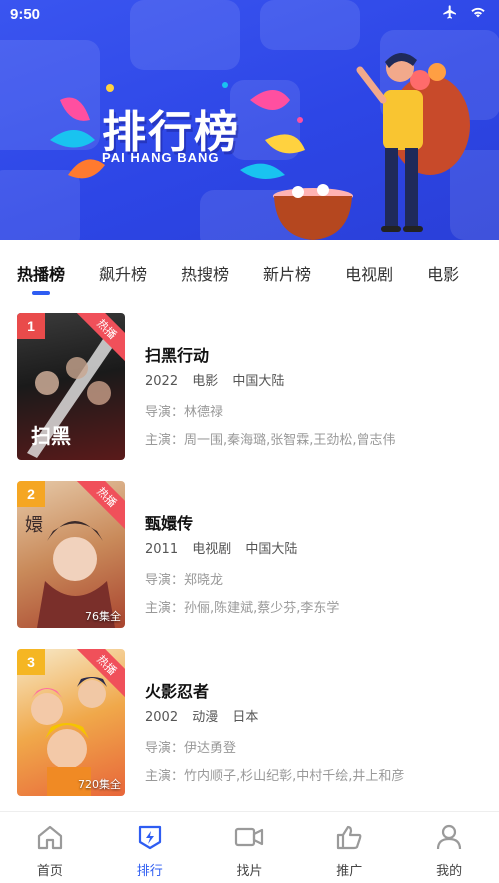  What do you see at coordinates (249, 14) in the screenshot?
I see `status-bar: 9:50` at bounding box center [249, 14].